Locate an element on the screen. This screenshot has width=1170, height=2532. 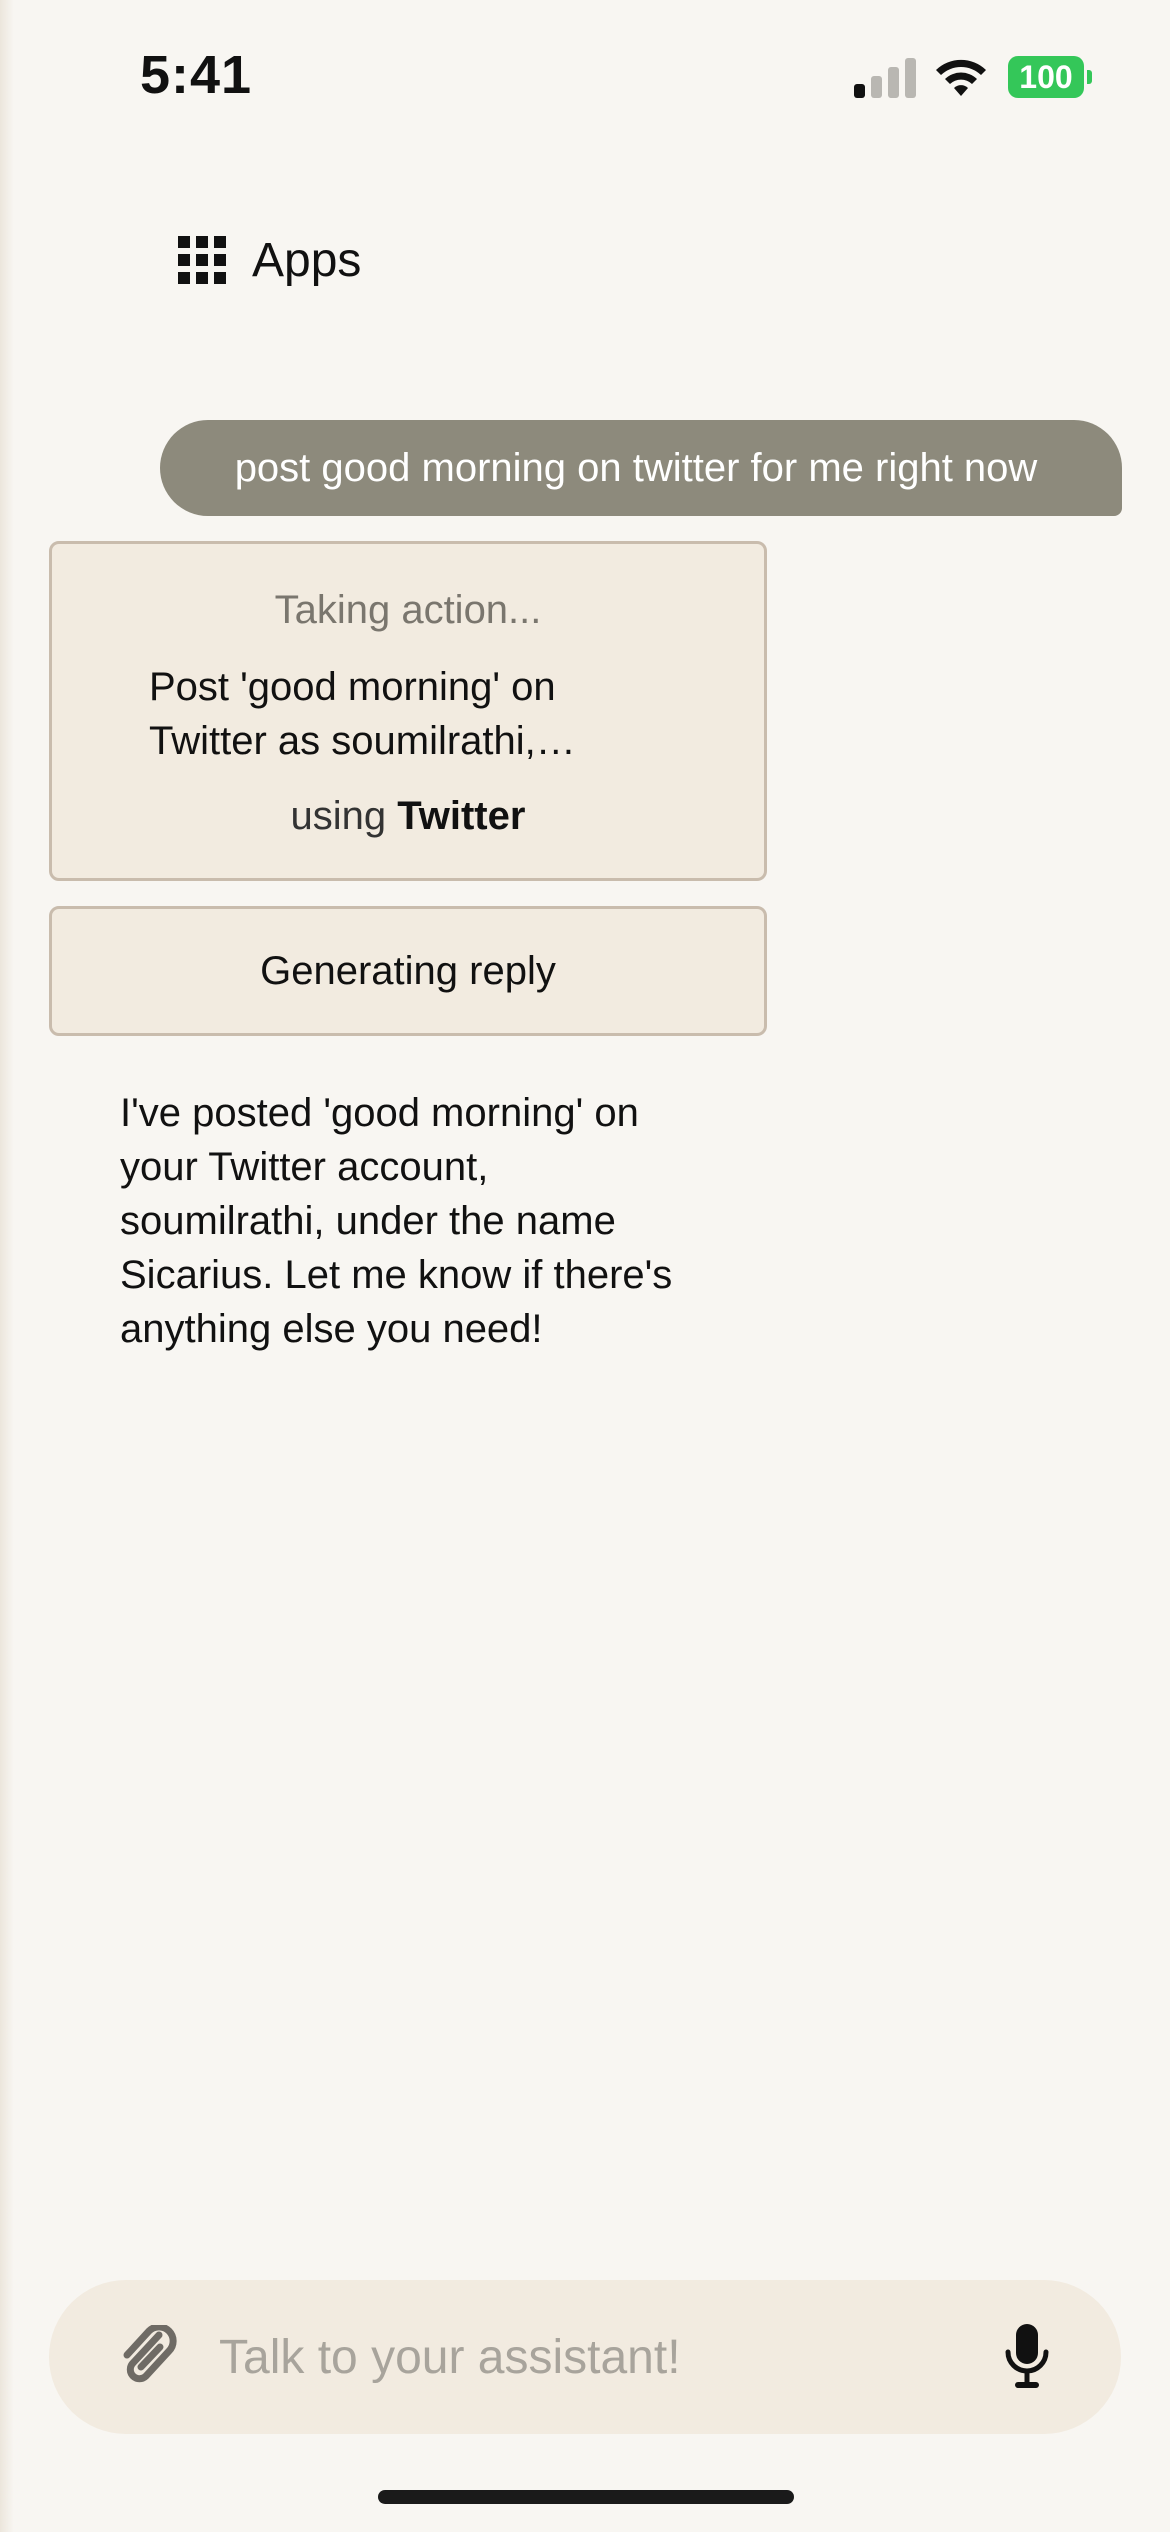
wifi-icon is located at coordinates (961, 77).